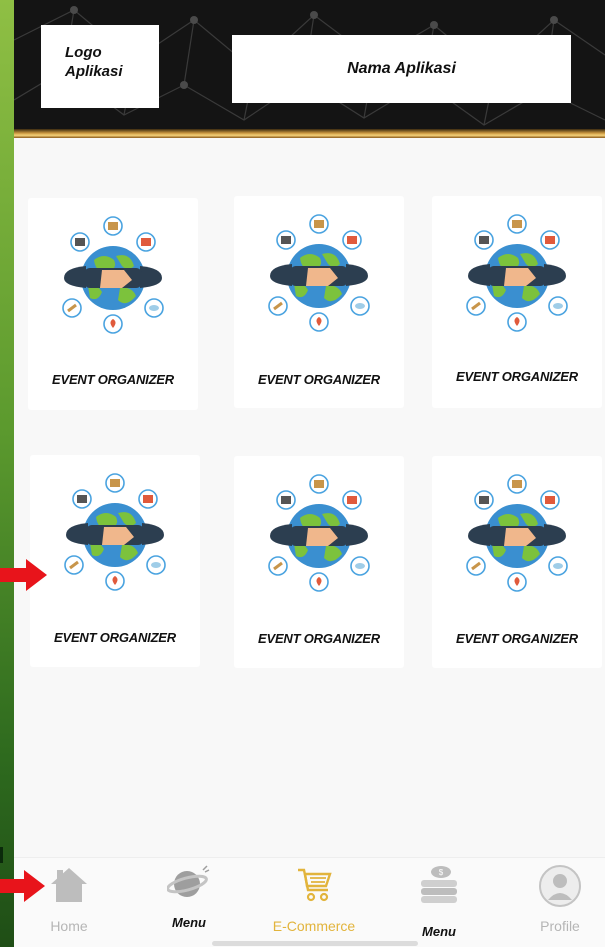 This screenshot has height=947, width=605. What do you see at coordinates (1, 855) in the screenshot?
I see `annotation-mark` at bounding box center [1, 855].